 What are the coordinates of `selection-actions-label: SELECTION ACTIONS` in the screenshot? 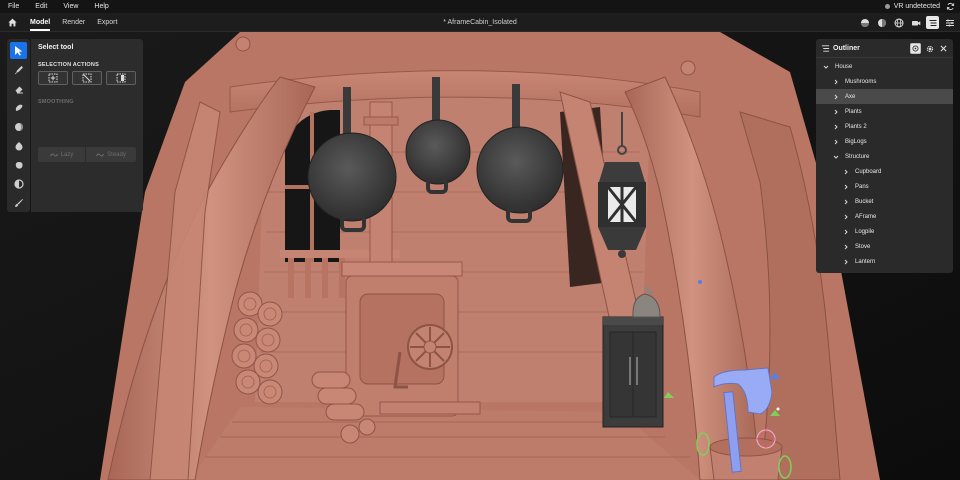 It's located at (68, 65).